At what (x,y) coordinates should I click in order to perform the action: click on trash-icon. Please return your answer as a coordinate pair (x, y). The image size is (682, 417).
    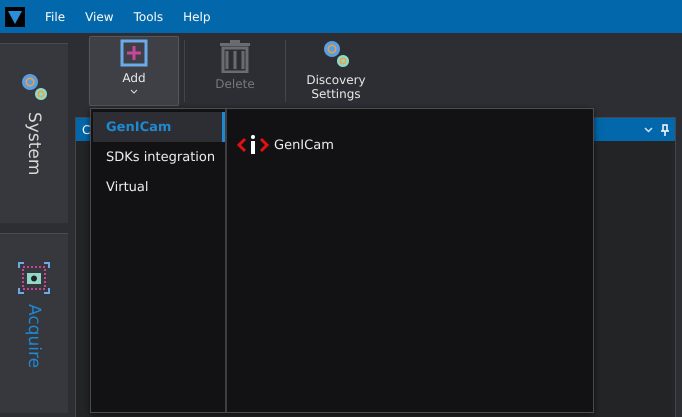
    Looking at the image, I should click on (235, 56).